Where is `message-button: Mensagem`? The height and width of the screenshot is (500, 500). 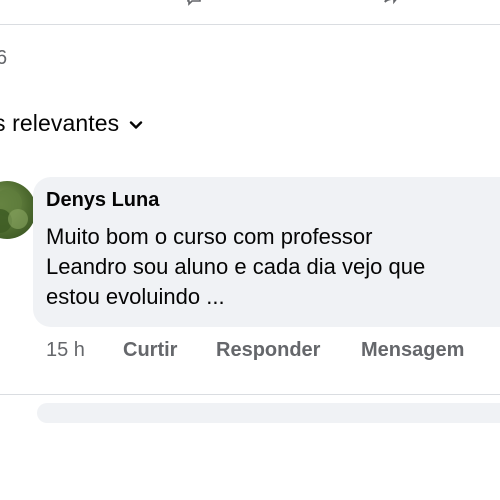 message-button: Mensagem is located at coordinates (412, 350).